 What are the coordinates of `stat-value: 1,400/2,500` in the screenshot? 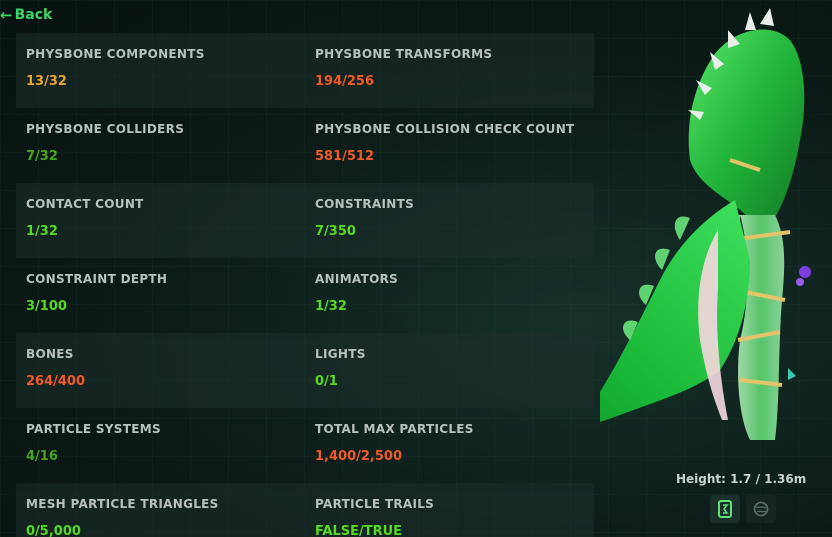 It's located at (358, 456).